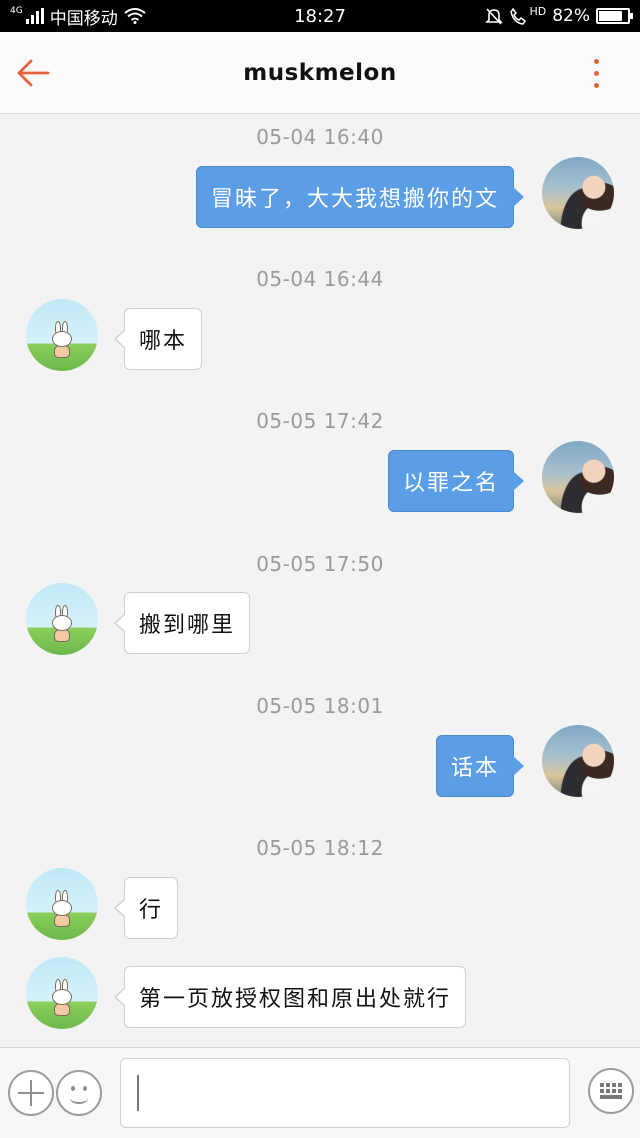 This screenshot has height=1138, width=640. I want to click on message-bubble-sent: 以罪之名, so click(456, 481).